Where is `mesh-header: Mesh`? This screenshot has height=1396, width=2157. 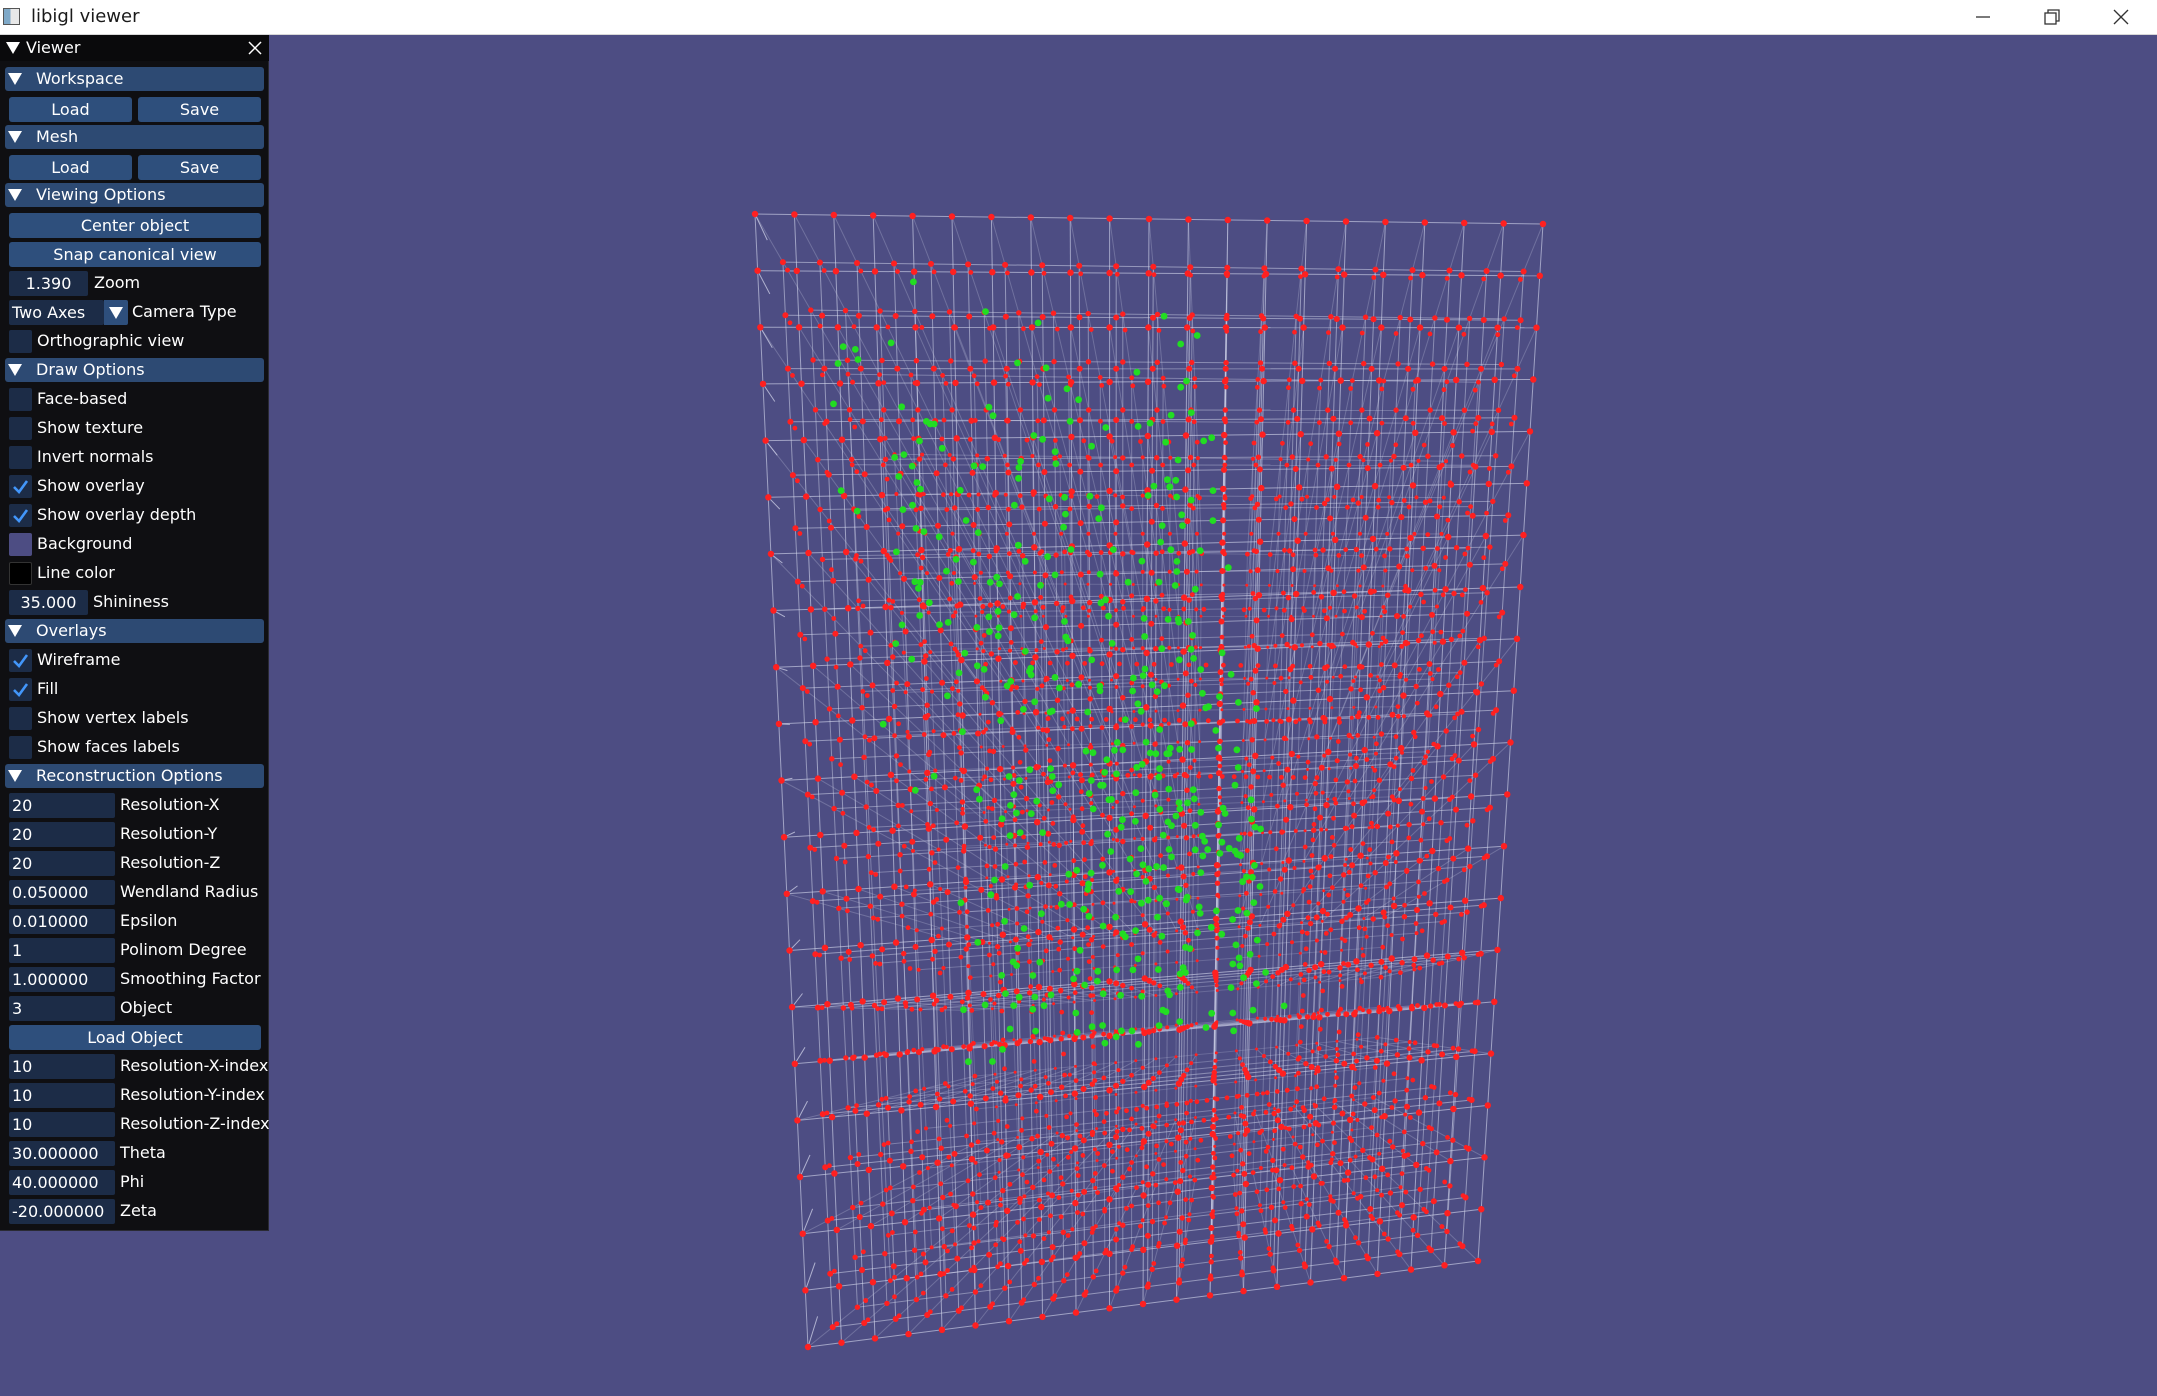 mesh-header: Mesh is located at coordinates (134, 137).